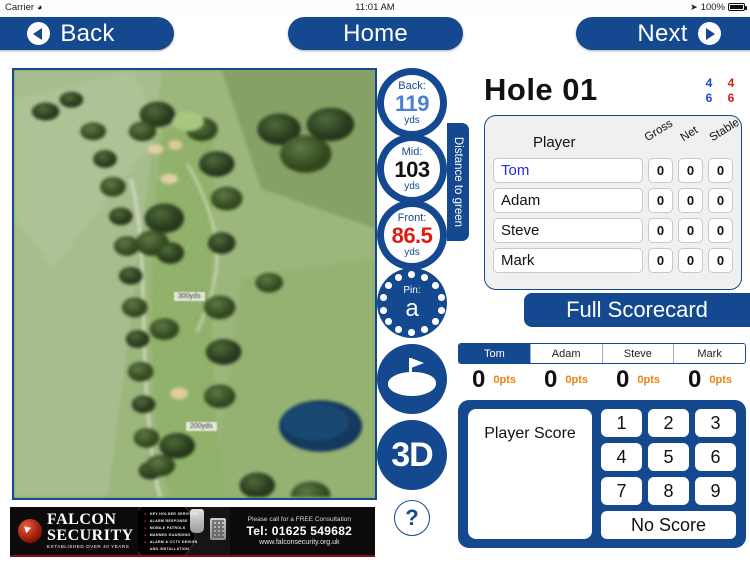  Describe the element at coordinates (412, 379) in the screenshot. I see `green-flag-icon` at that location.